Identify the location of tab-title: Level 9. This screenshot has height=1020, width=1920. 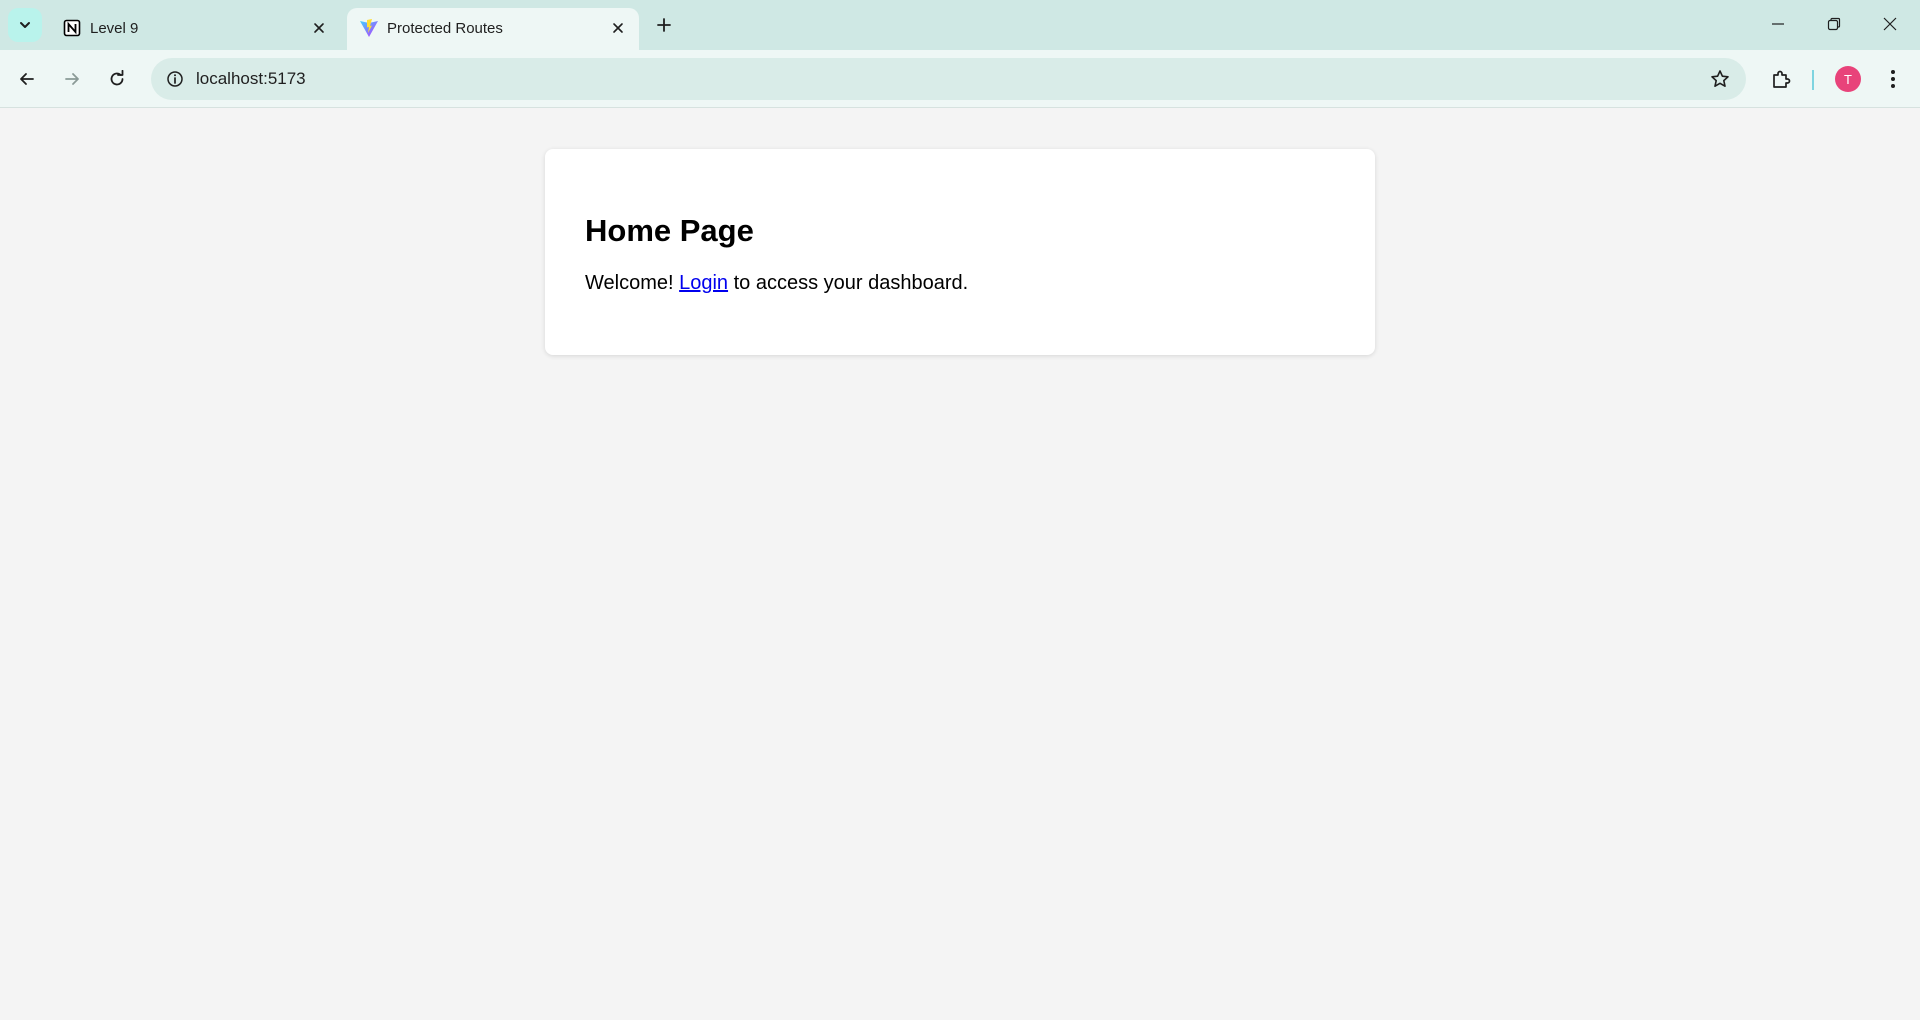
(114, 28).